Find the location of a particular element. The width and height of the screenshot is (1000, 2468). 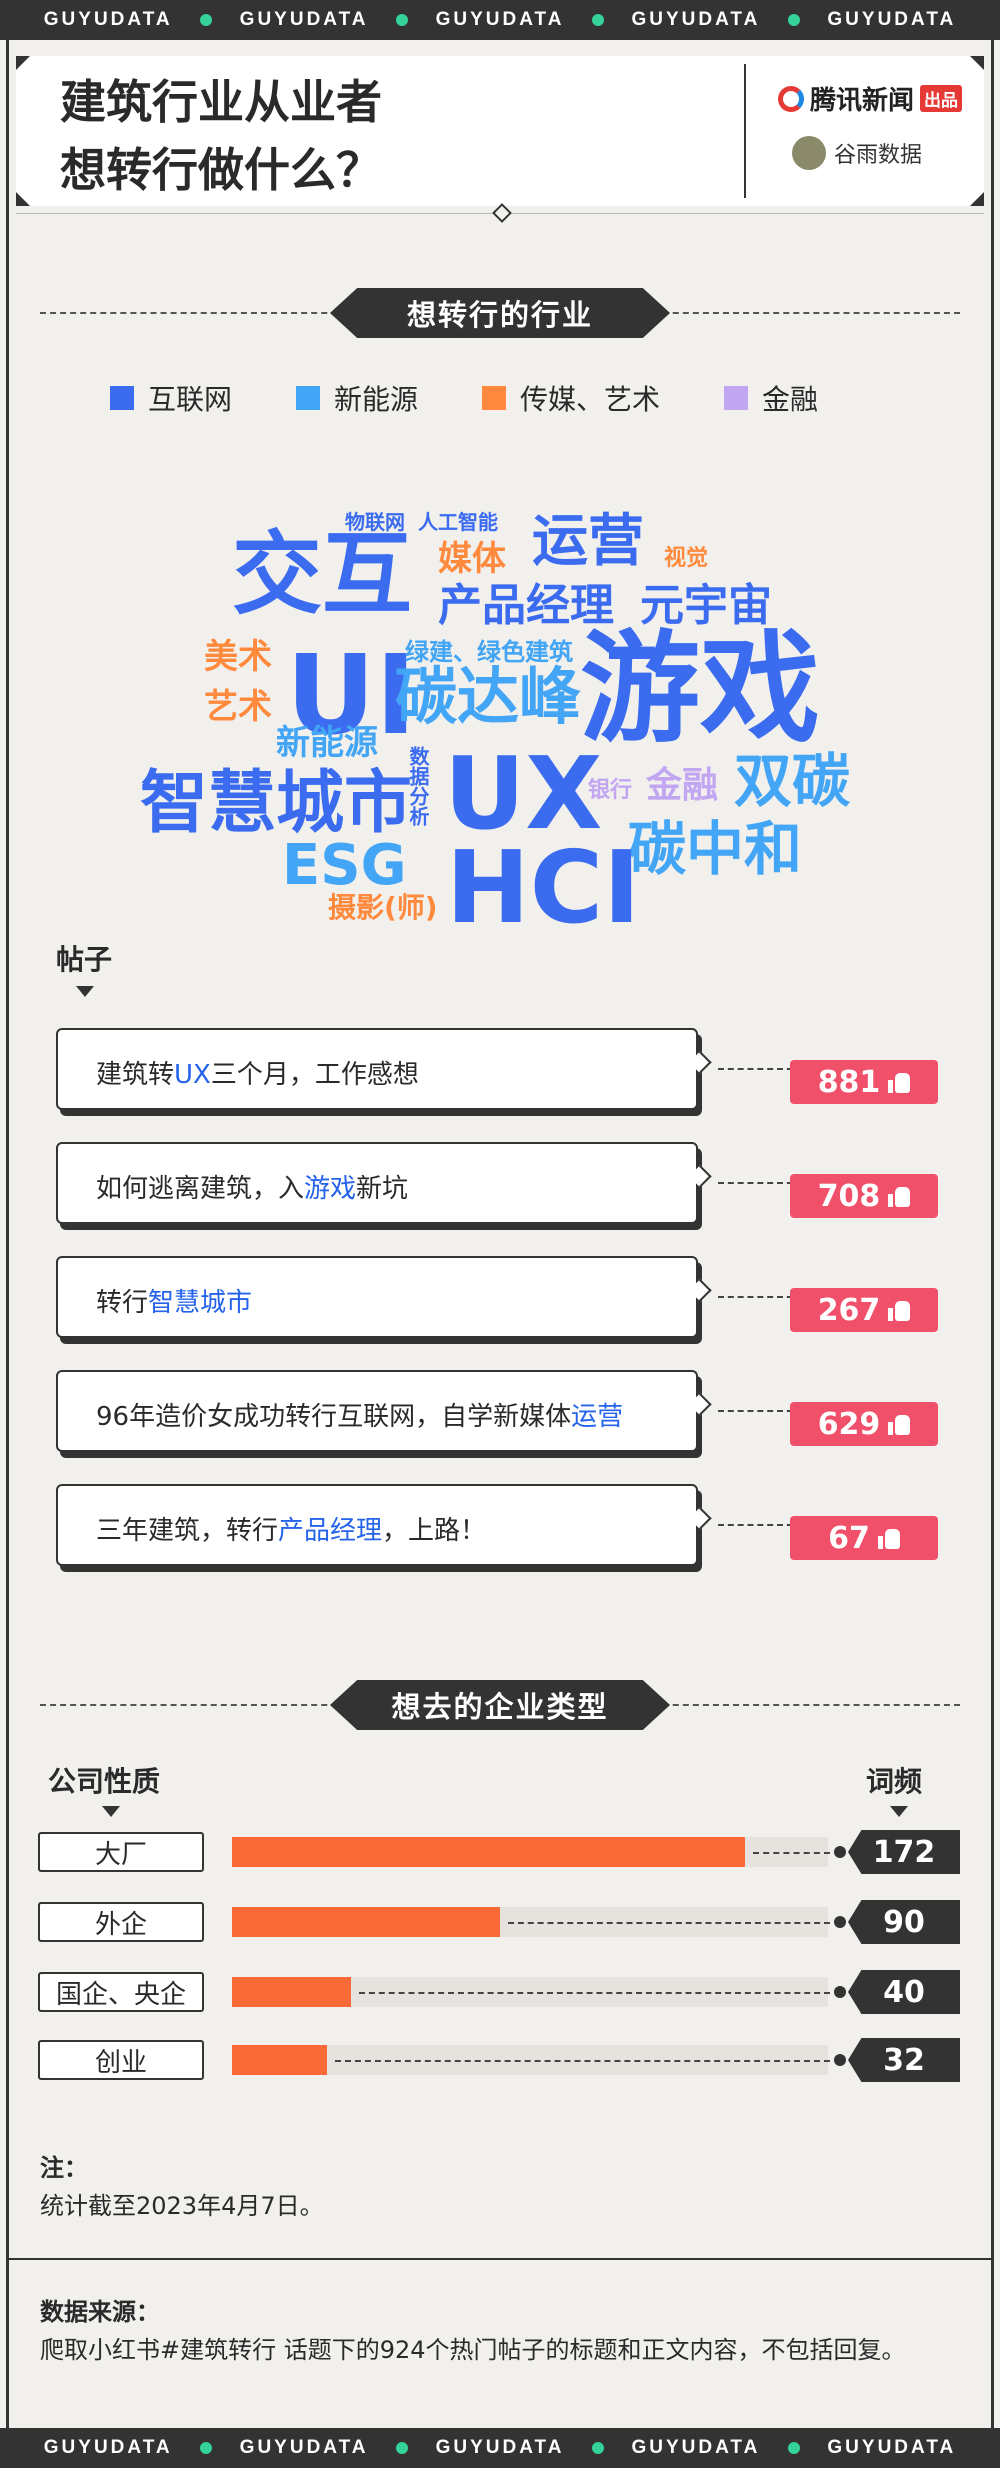

section-title: 想去的企业类型 is located at coordinates (500, 1705).